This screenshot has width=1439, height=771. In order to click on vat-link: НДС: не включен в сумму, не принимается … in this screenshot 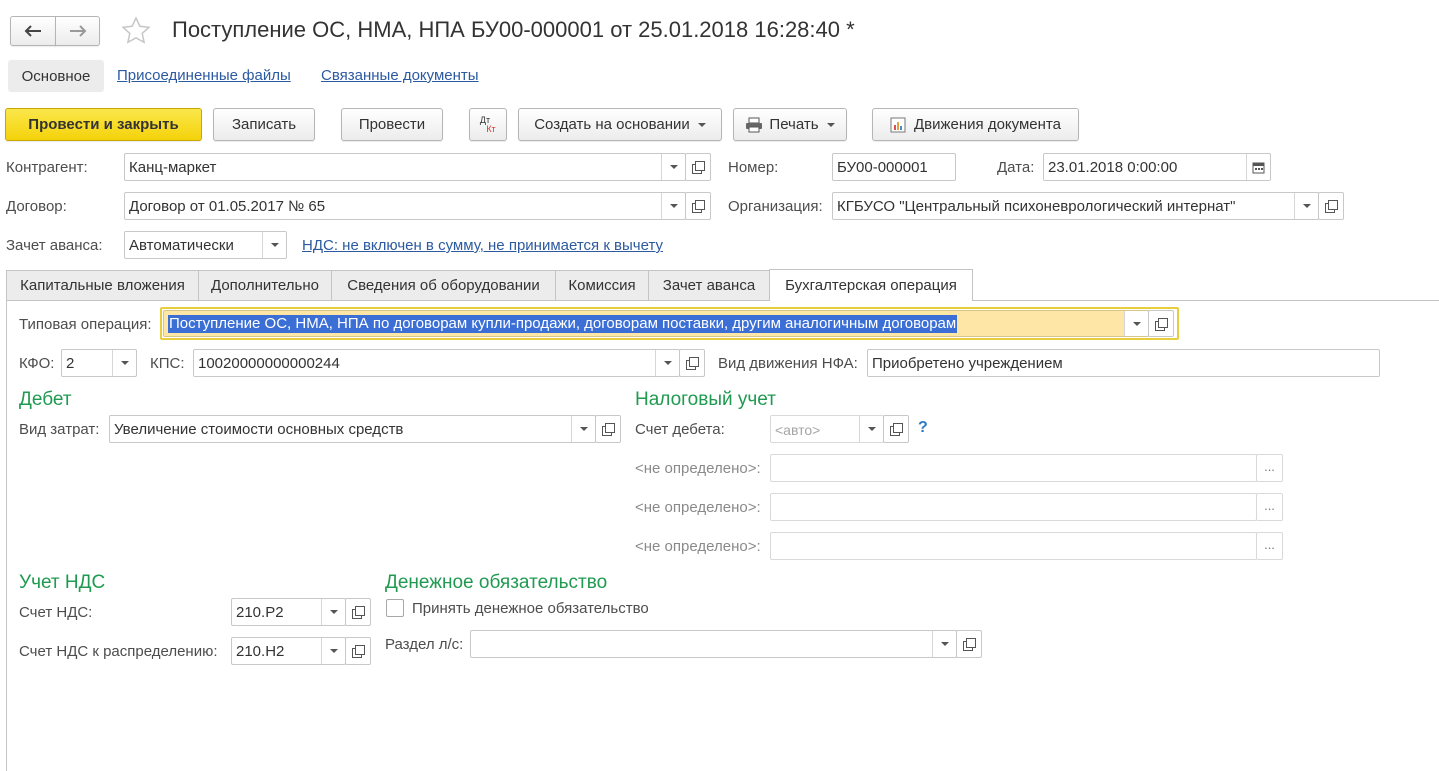, I will do `click(482, 246)`.